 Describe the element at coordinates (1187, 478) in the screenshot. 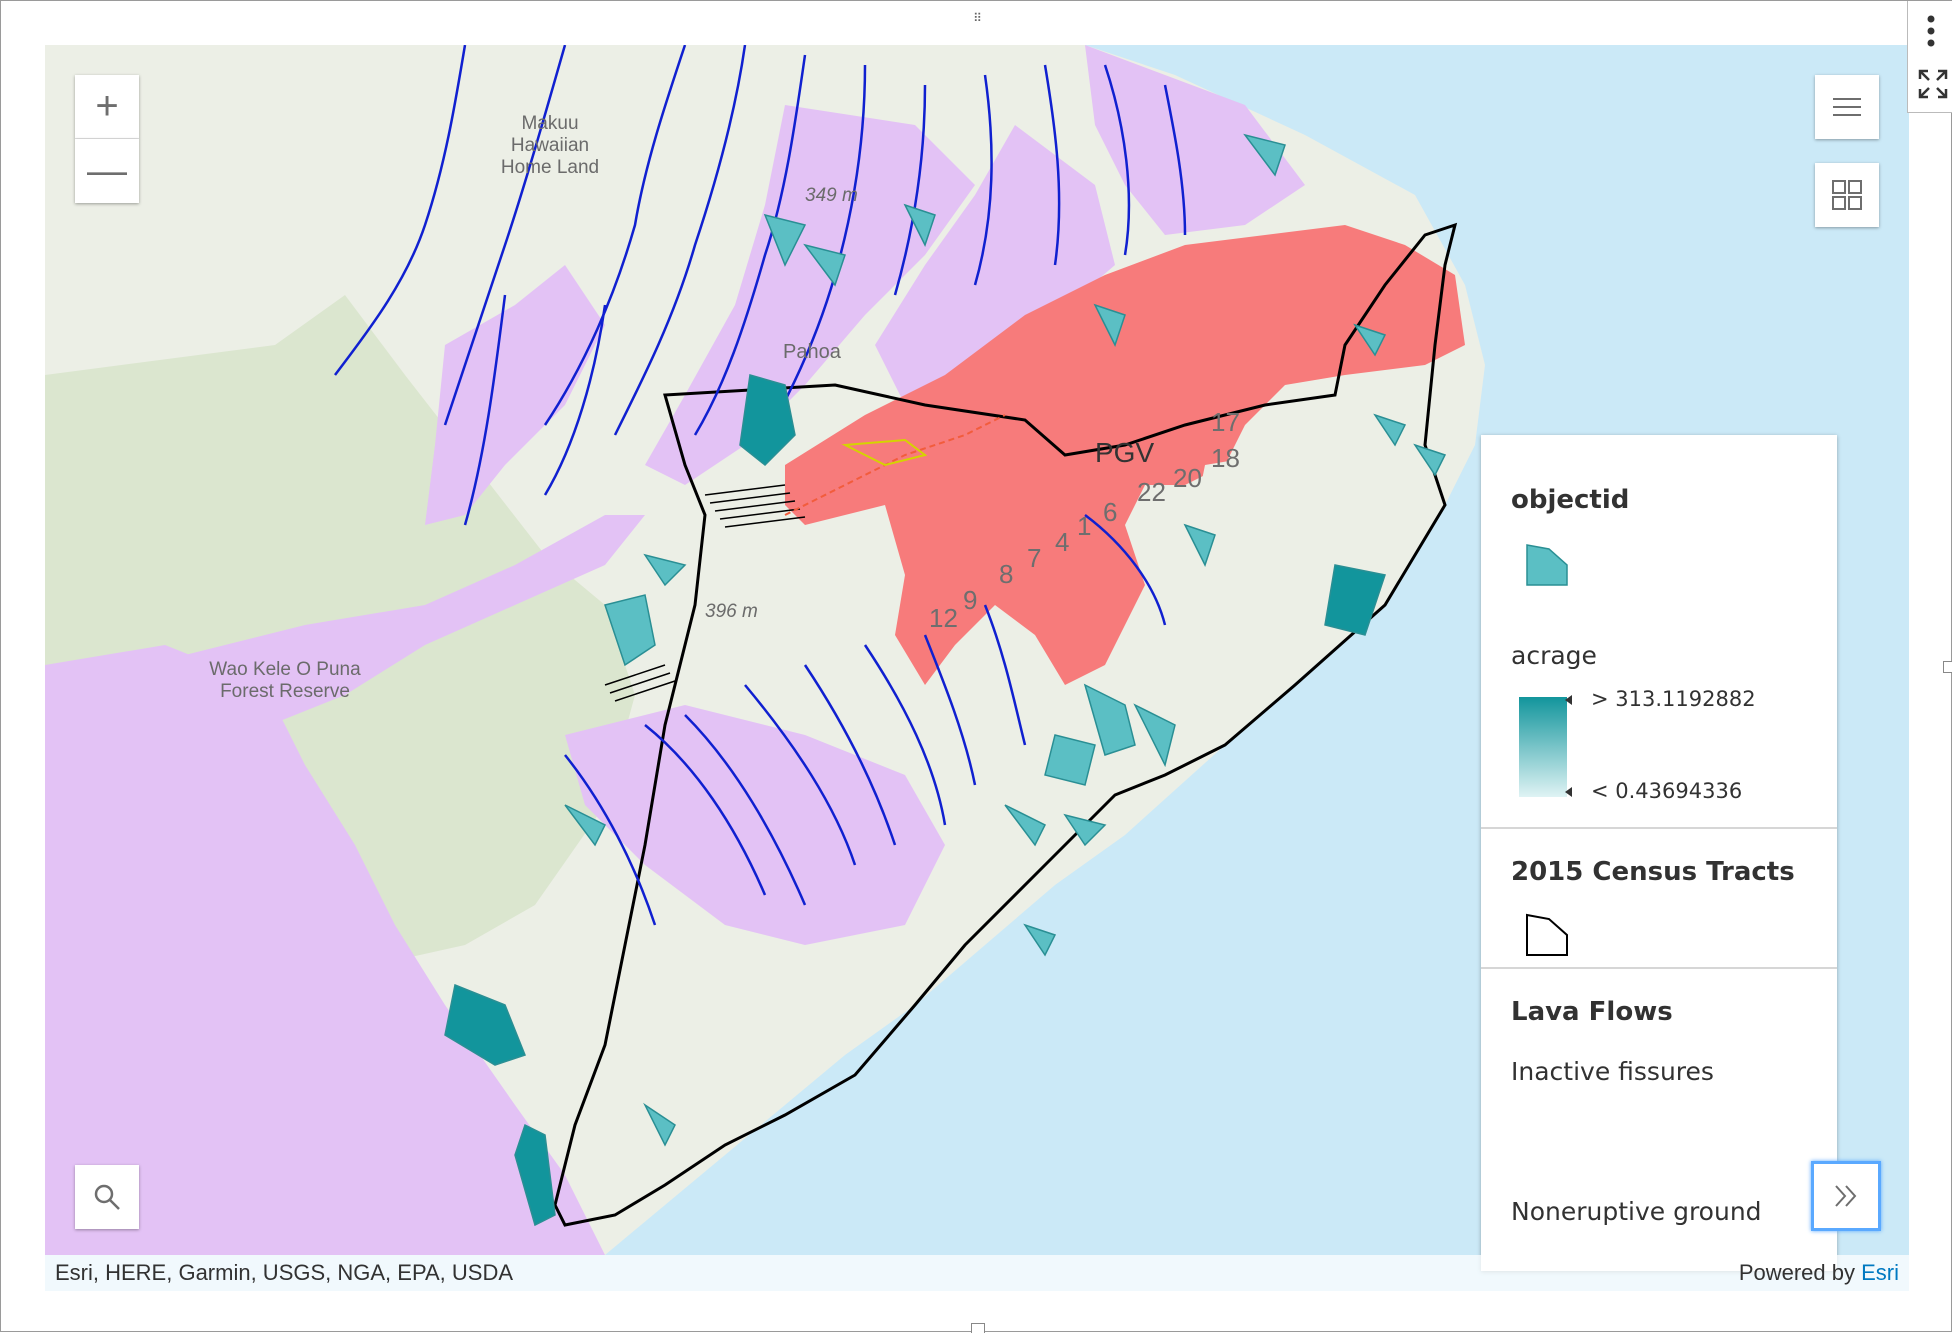

I see `fissure-number: 20` at that location.